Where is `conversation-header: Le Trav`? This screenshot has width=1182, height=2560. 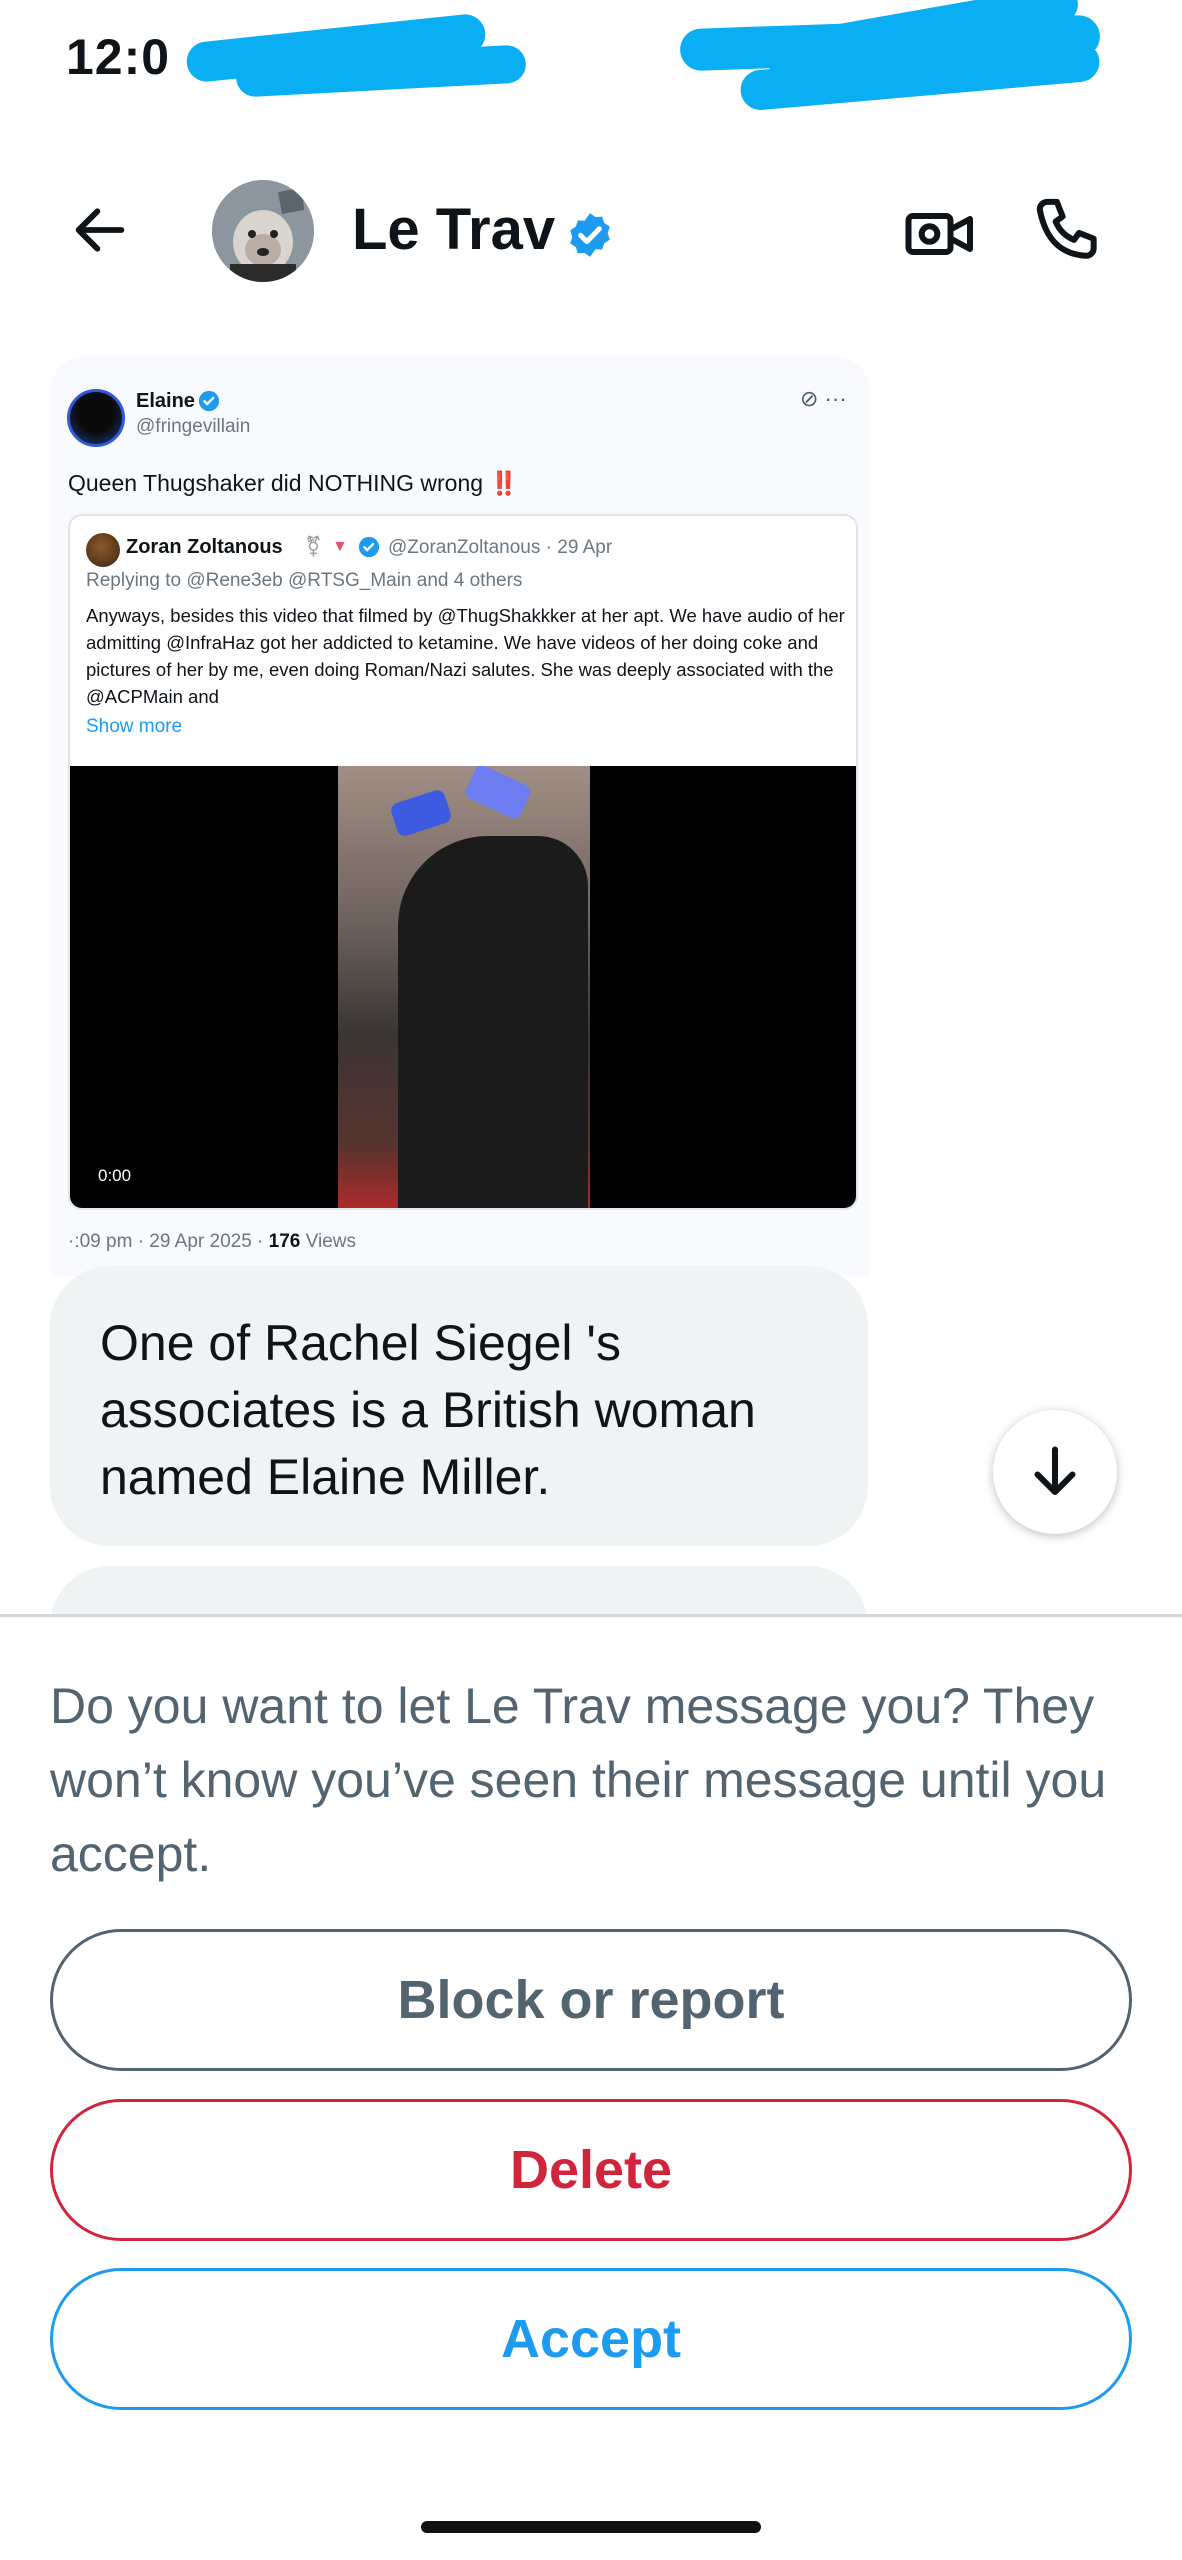
conversation-header: Le Trav is located at coordinates (591, 235).